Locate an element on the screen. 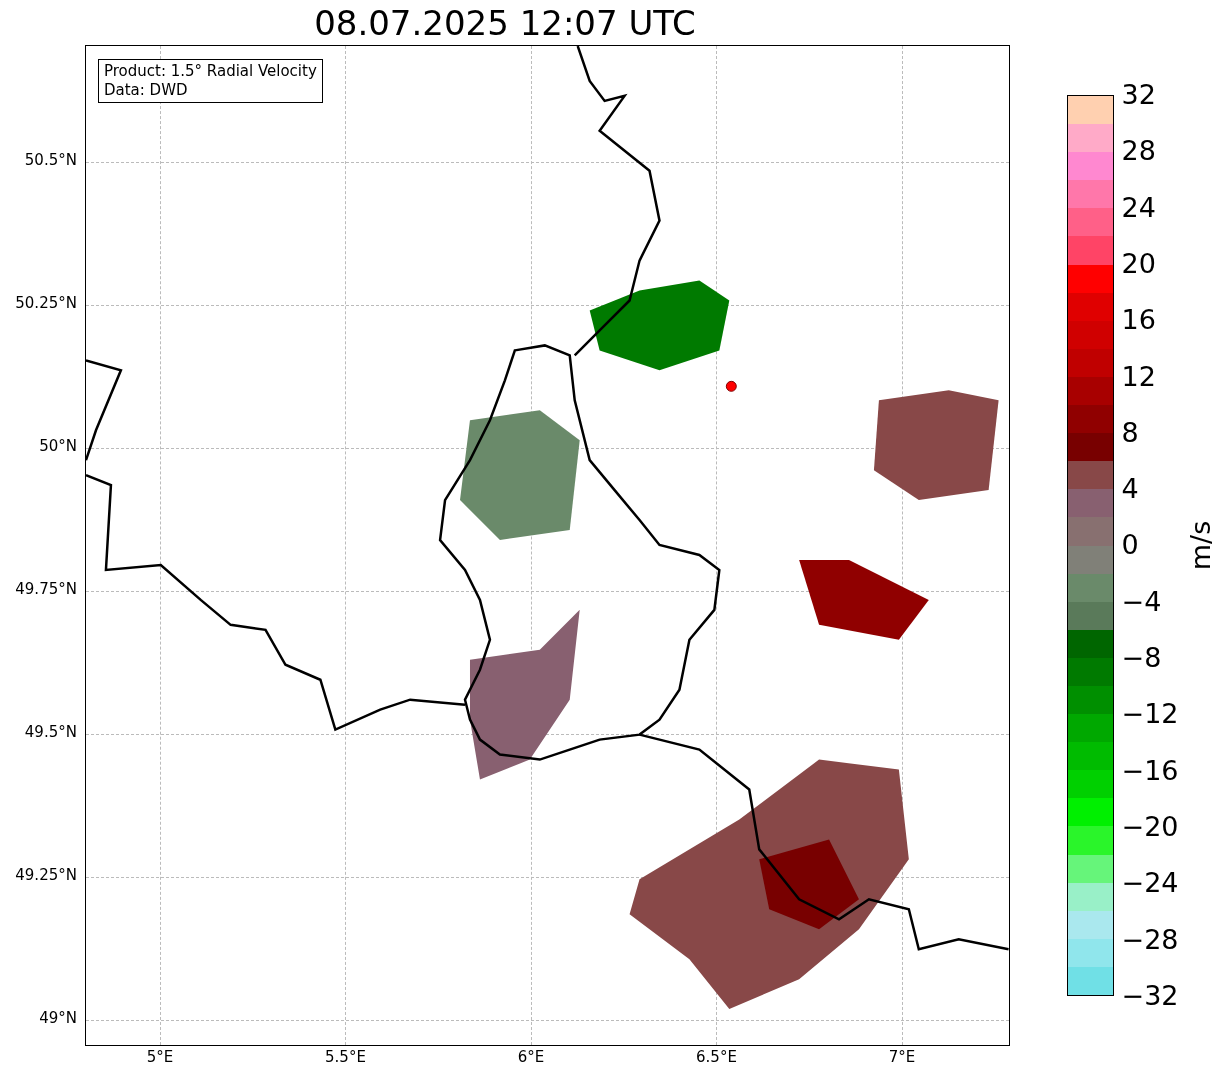 The height and width of the screenshot is (1081, 1225). legend-text: Product: 1.5° Radial Velocity is located at coordinates (210, 71).